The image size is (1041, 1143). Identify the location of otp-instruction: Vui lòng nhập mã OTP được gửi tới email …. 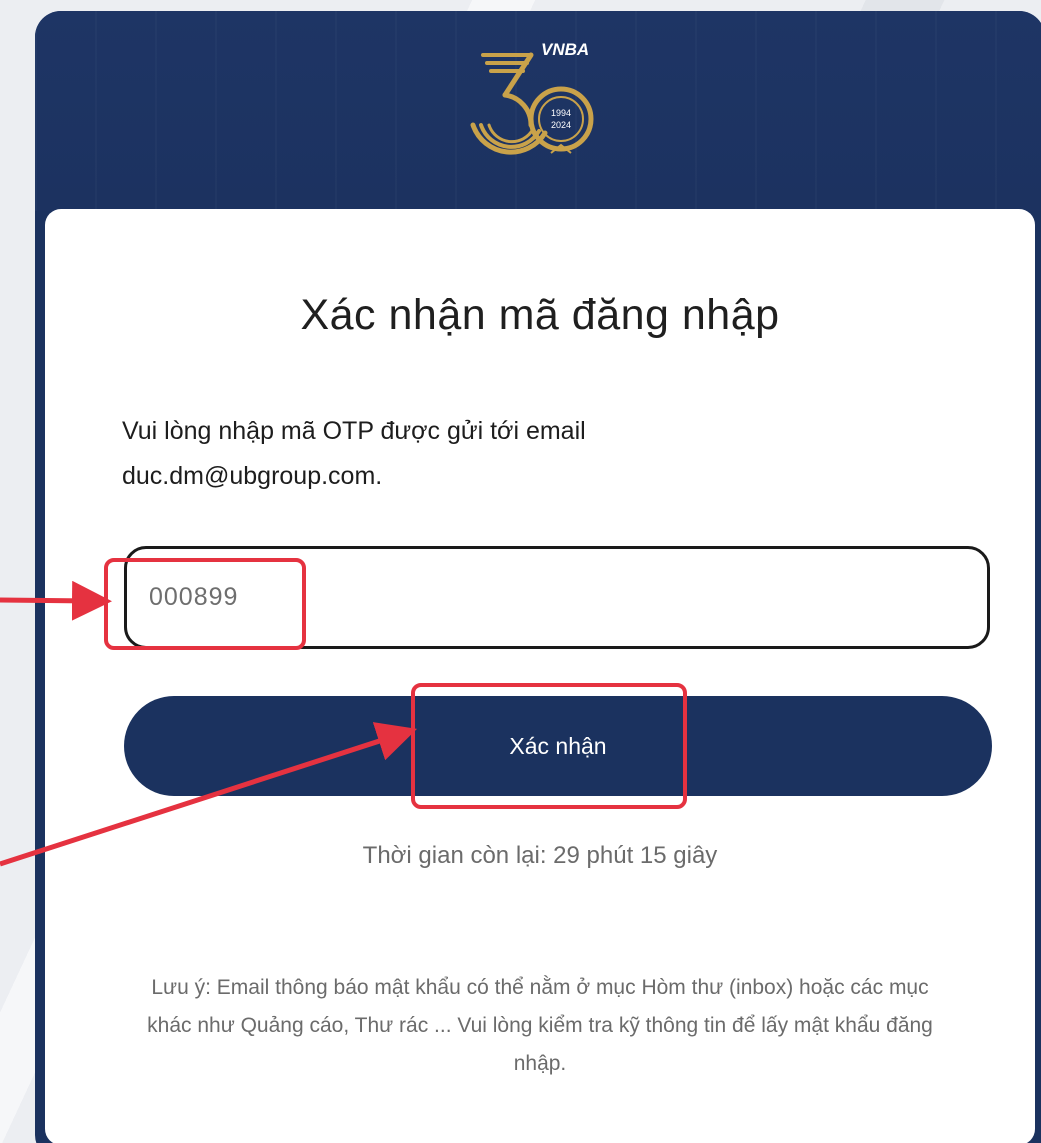
(472, 454).